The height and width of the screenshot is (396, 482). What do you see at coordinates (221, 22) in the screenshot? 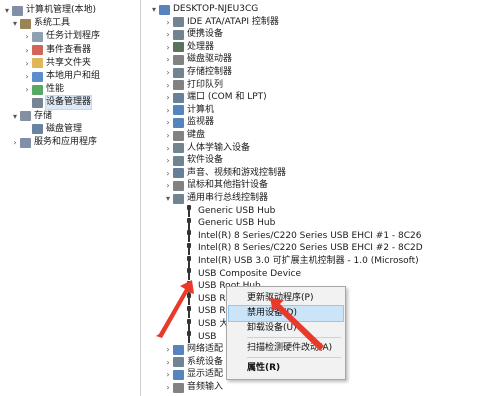
I see `device-category: › IDE ATA/ATAPI 控制器` at bounding box center [221, 22].